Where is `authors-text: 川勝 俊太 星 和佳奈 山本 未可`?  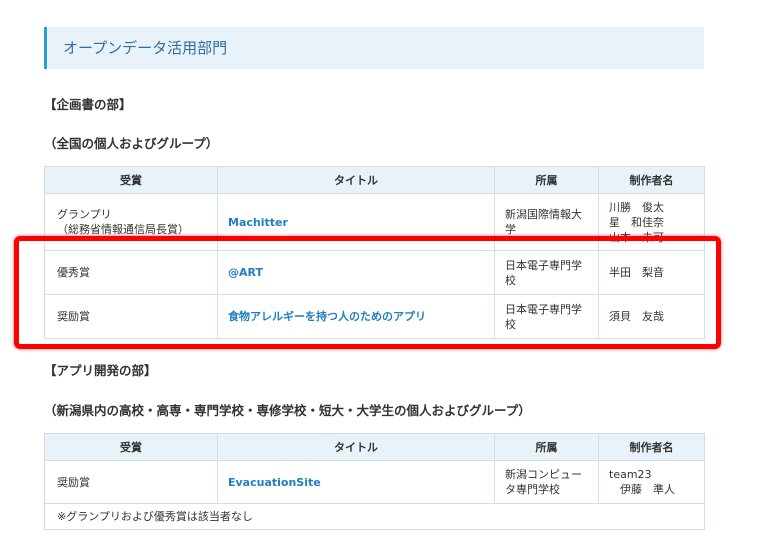 authors-text: 川勝 俊太 星 和佳奈 山本 未可 is located at coordinates (636, 222).